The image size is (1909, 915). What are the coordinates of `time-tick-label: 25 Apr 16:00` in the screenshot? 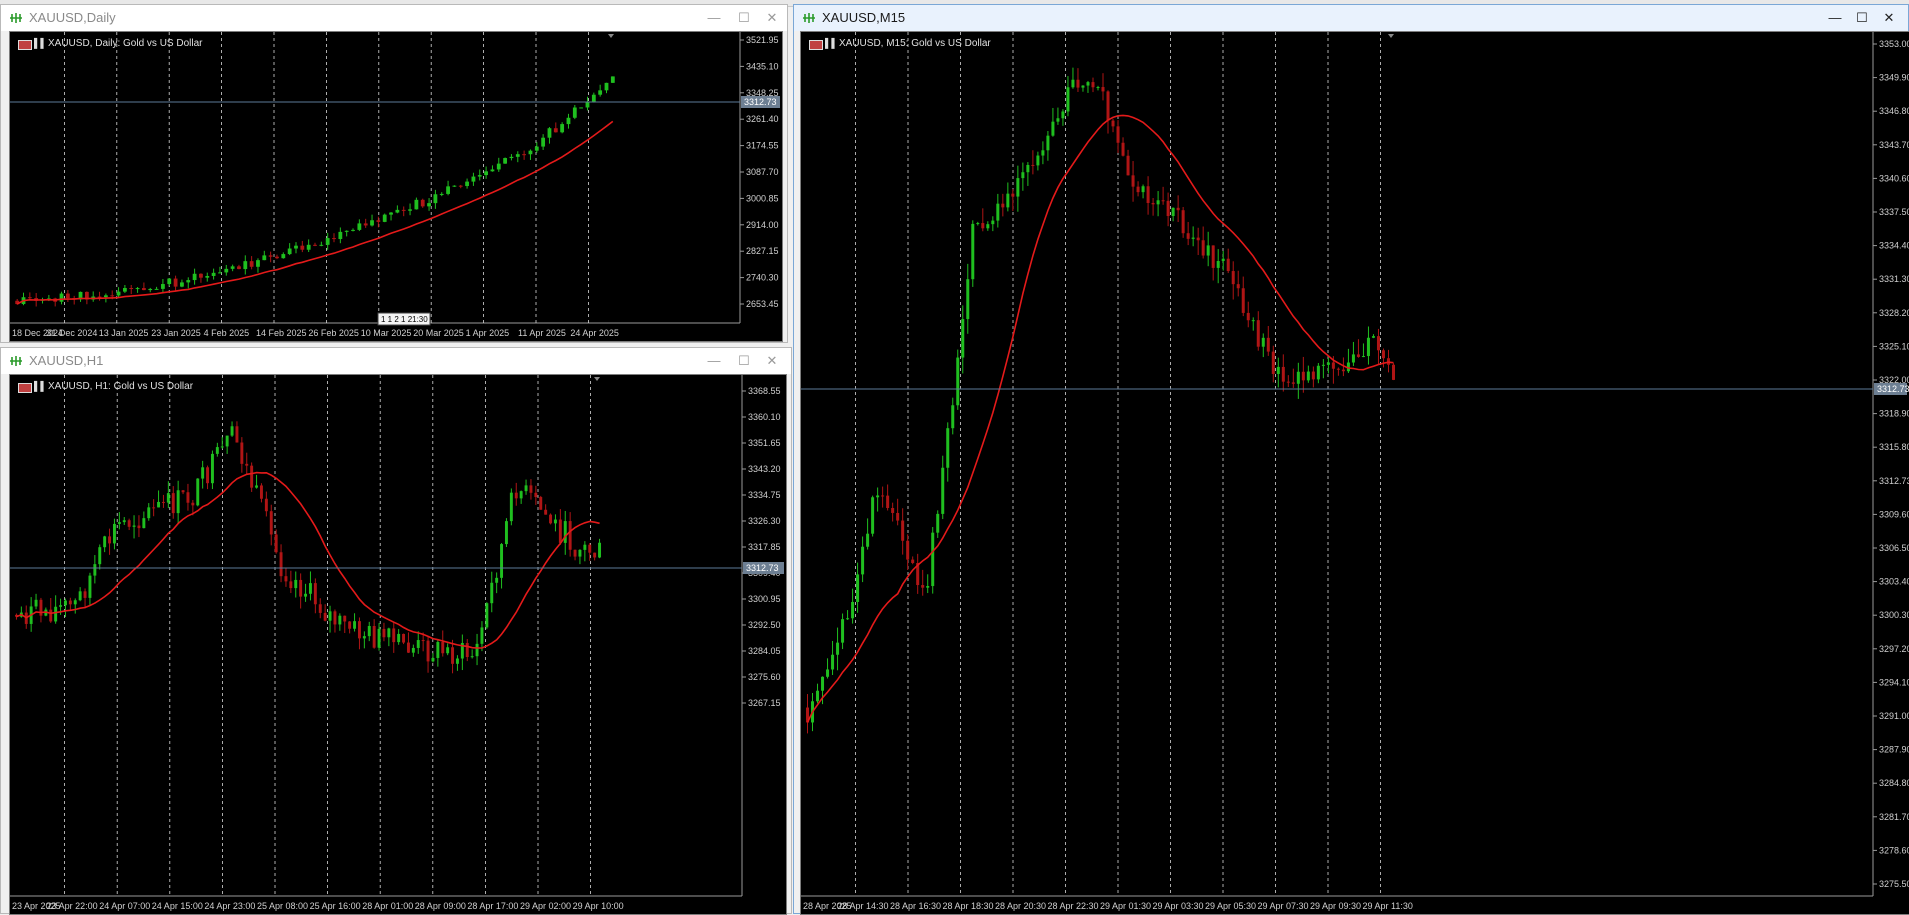 It's located at (335, 906).